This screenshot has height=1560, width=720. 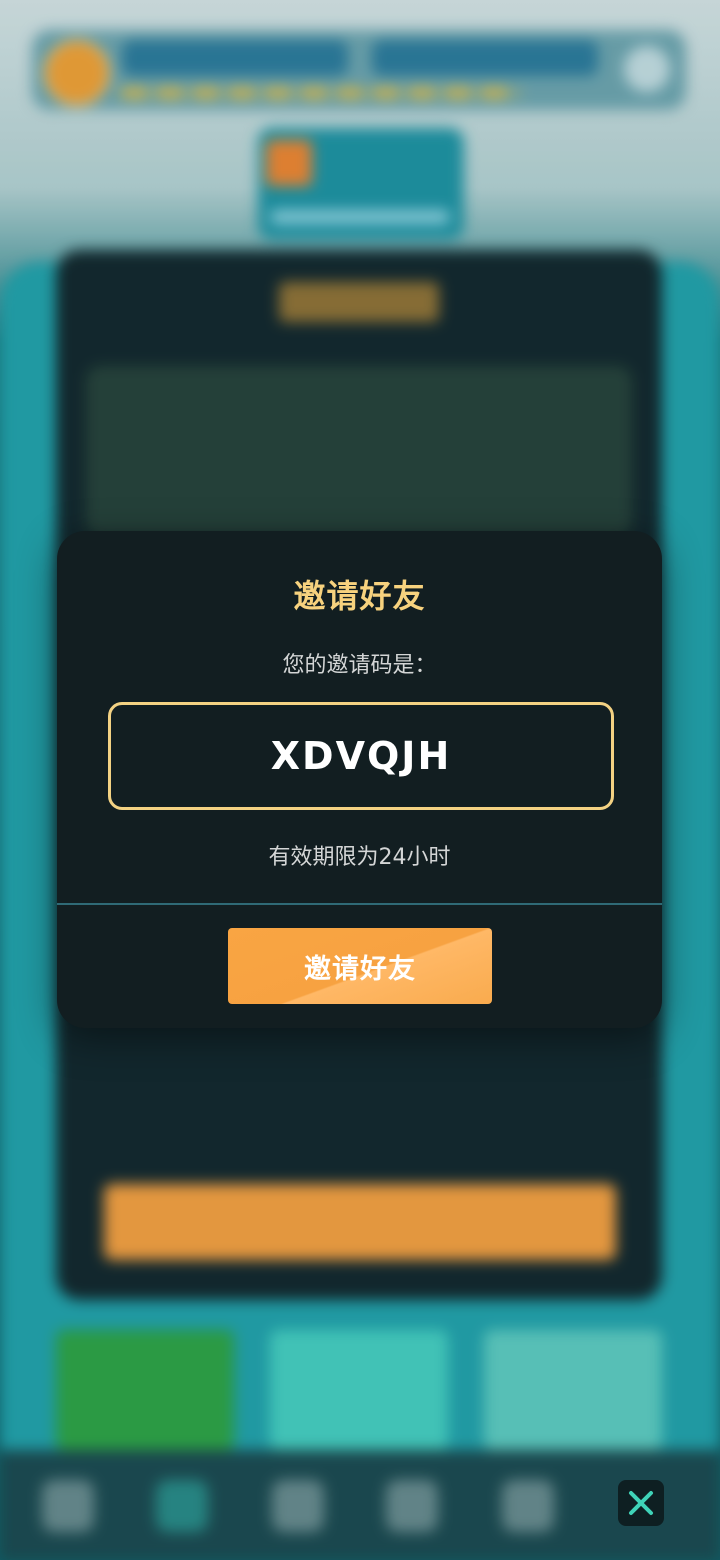 What do you see at coordinates (359, 857) in the screenshot?
I see `validity-note: 有效期限为24小时` at bounding box center [359, 857].